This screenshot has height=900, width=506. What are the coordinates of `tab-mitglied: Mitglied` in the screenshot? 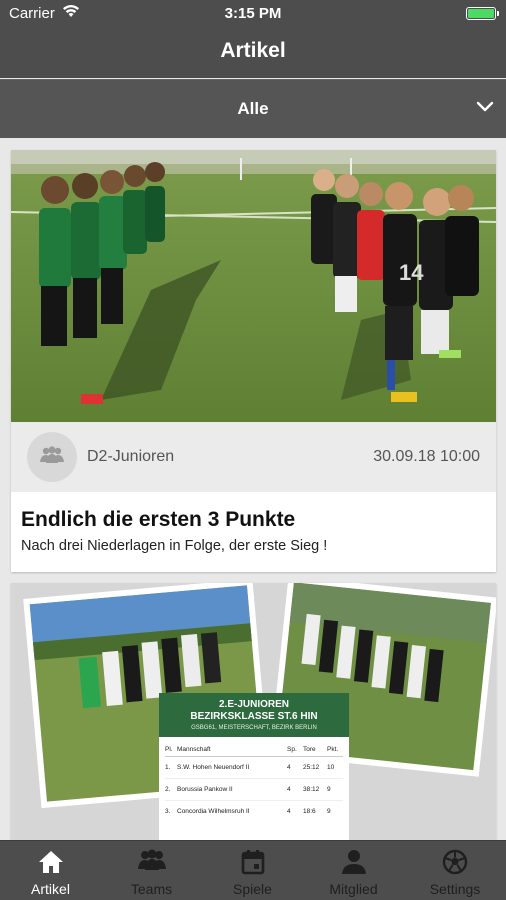 It's located at (353, 870).